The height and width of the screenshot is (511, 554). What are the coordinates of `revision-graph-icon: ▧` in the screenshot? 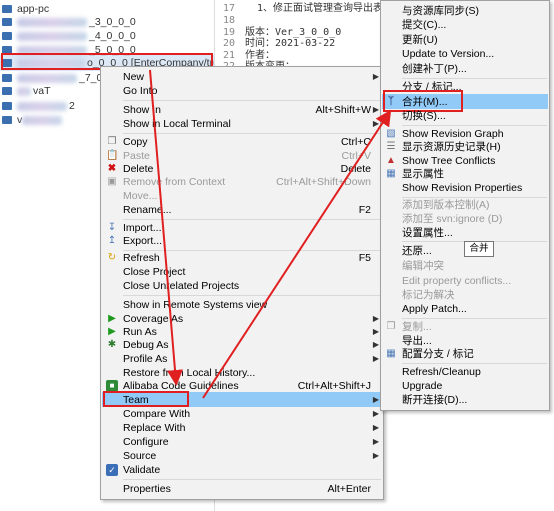 It's located at (391, 133).